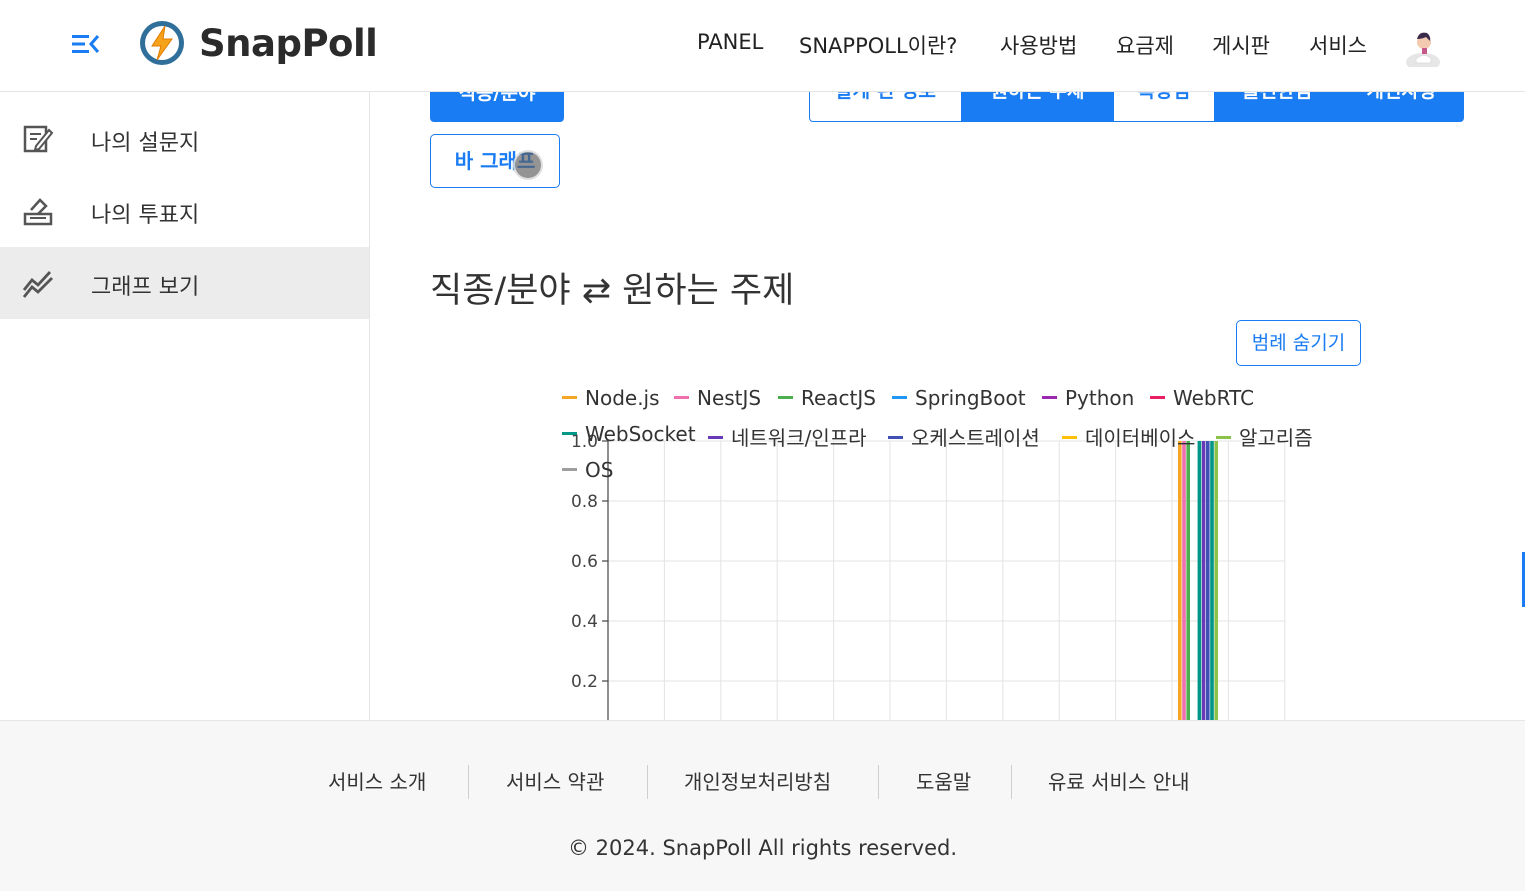 The height and width of the screenshot is (891, 1525). Describe the element at coordinates (599, 470) in the screenshot. I see `legend-label: OS` at that location.